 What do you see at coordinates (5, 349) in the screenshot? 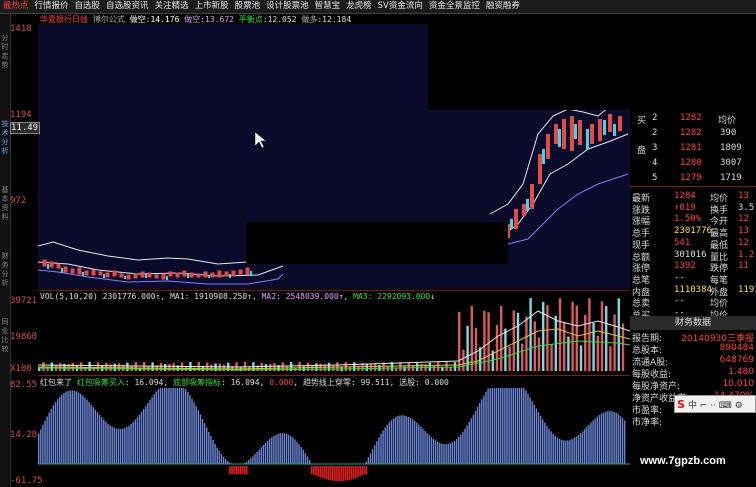
I see `tab-char: 较` at bounding box center [5, 349].